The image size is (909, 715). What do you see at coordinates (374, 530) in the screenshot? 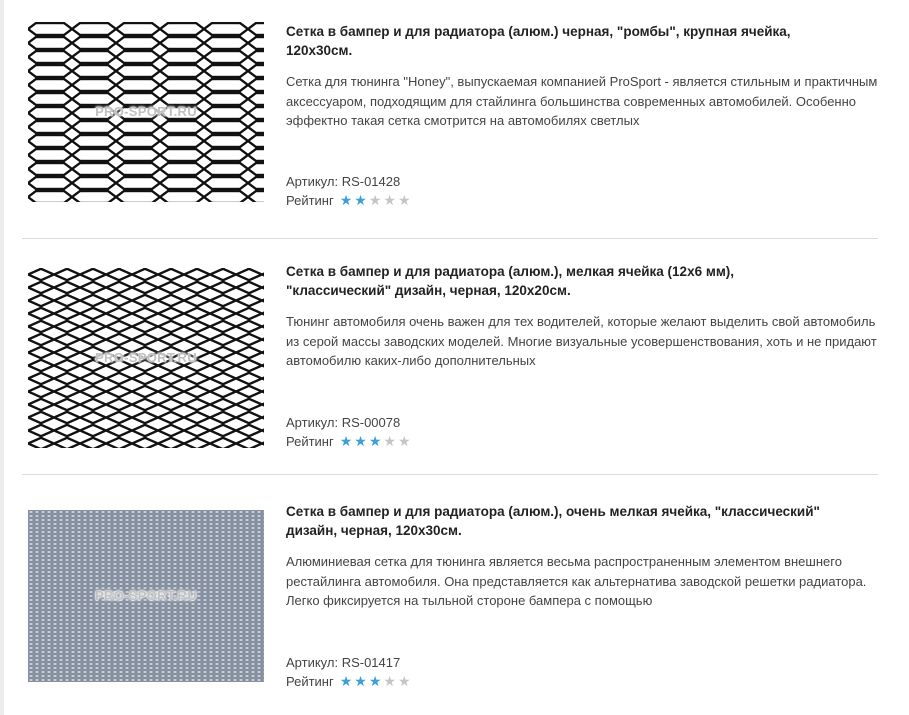
I see `title-line: дизайн, черная, 120x30см.` at bounding box center [374, 530].